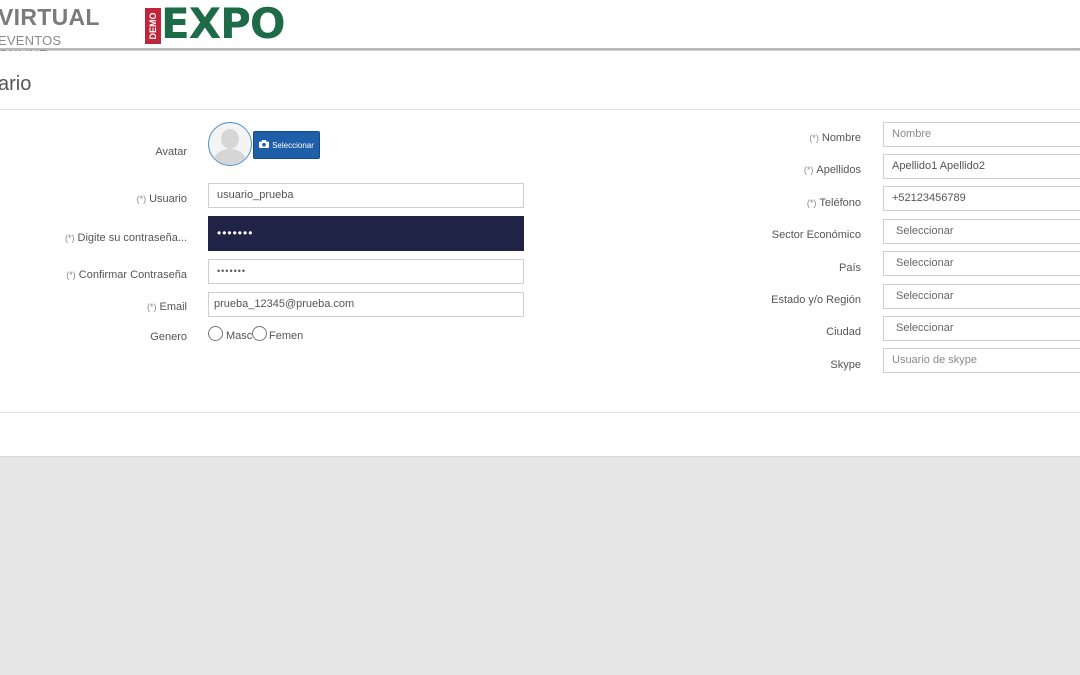  What do you see at coordinates (981, 134) in the screenshot?
I see `nombre-input: Nombre` at bounding box center [981, 134].